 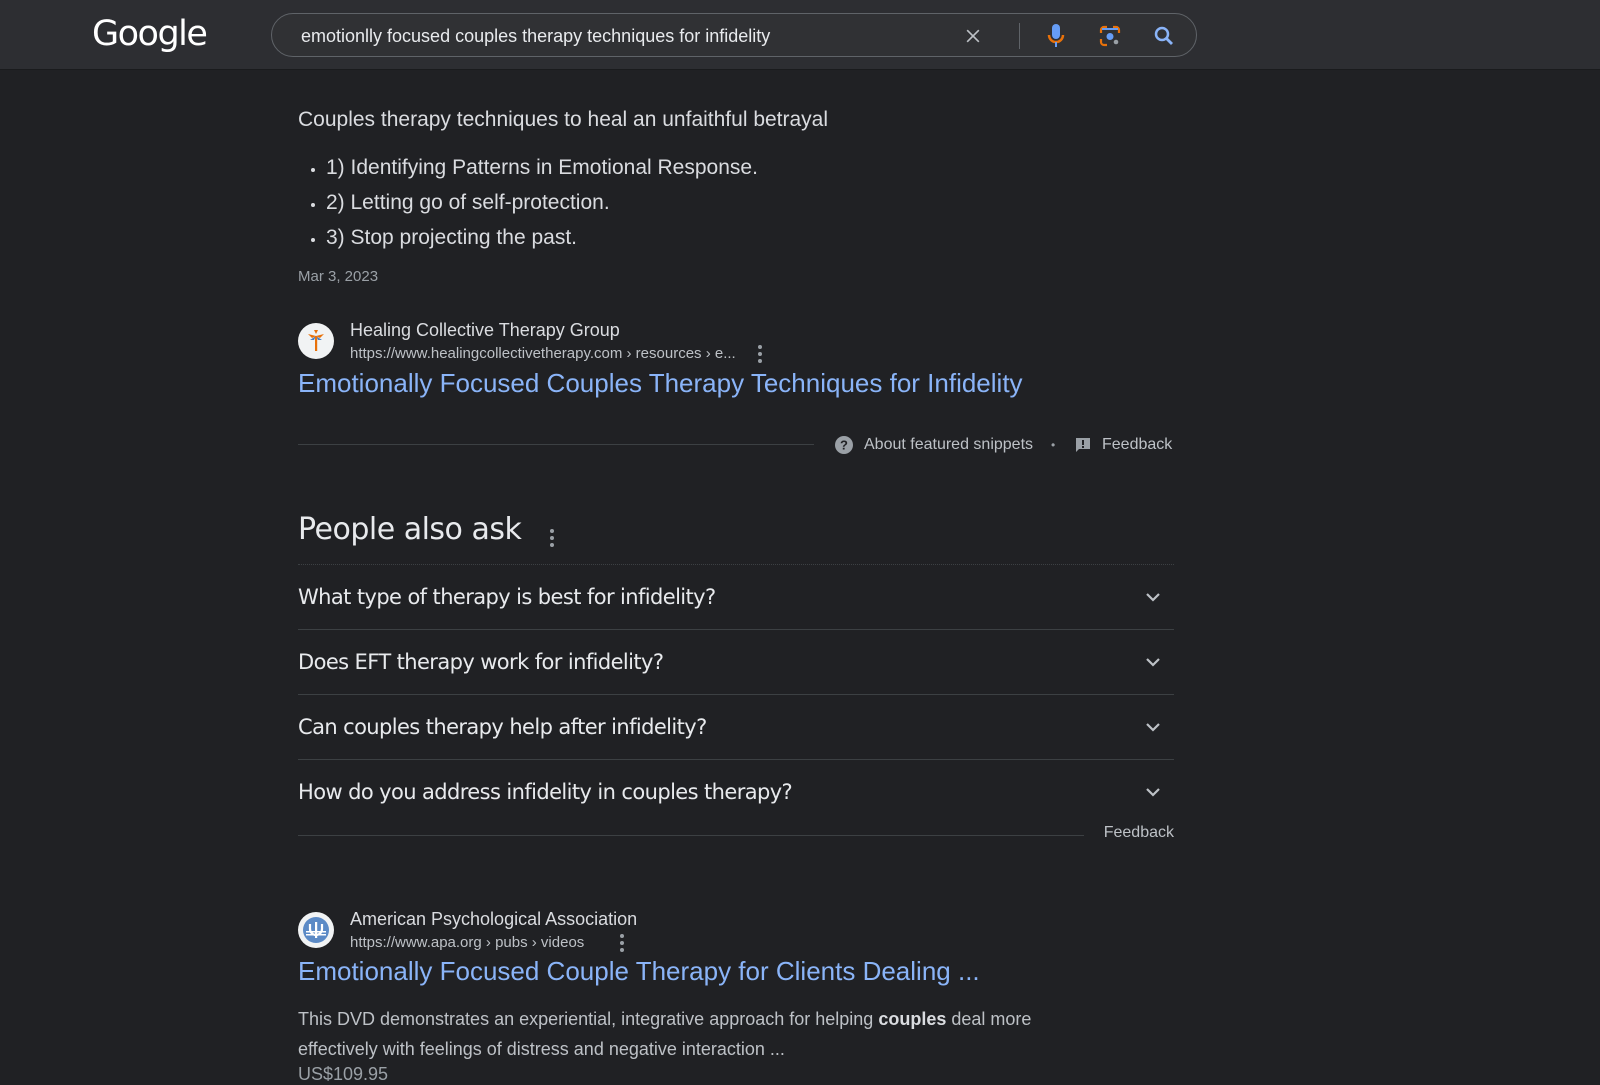 I want to click on site-name: Healing Collective Therapy Group, so click(x=485, y=330).